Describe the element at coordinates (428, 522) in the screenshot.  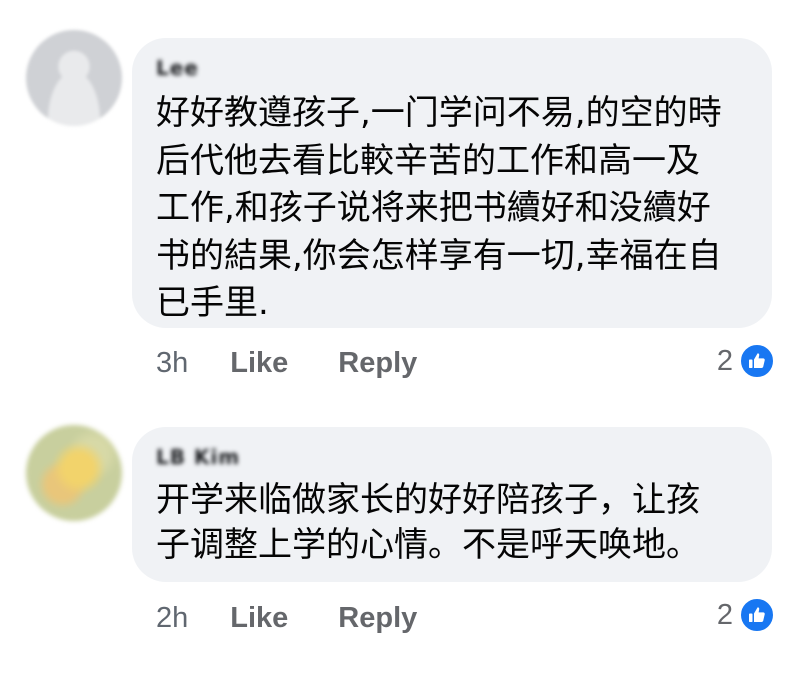
I see `comment-text: 开学来临做家长的好好陪孩子，让孩 子调整上学的心情。不是呼天唤地。` at that location.